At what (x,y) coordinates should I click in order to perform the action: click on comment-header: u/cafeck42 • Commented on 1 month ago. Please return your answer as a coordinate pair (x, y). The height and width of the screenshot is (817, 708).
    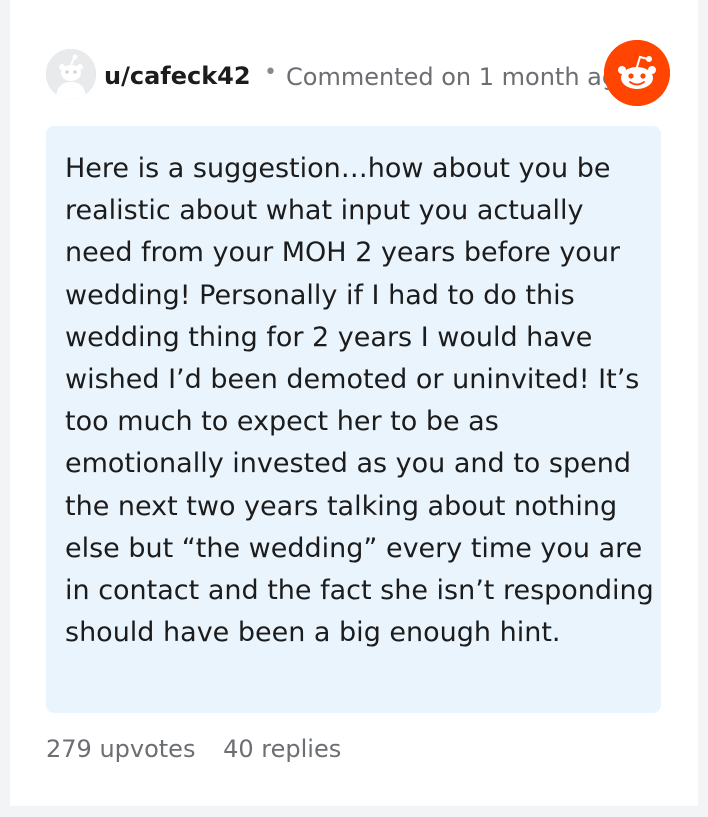
    Looking at the image, I should click on (366, 73).